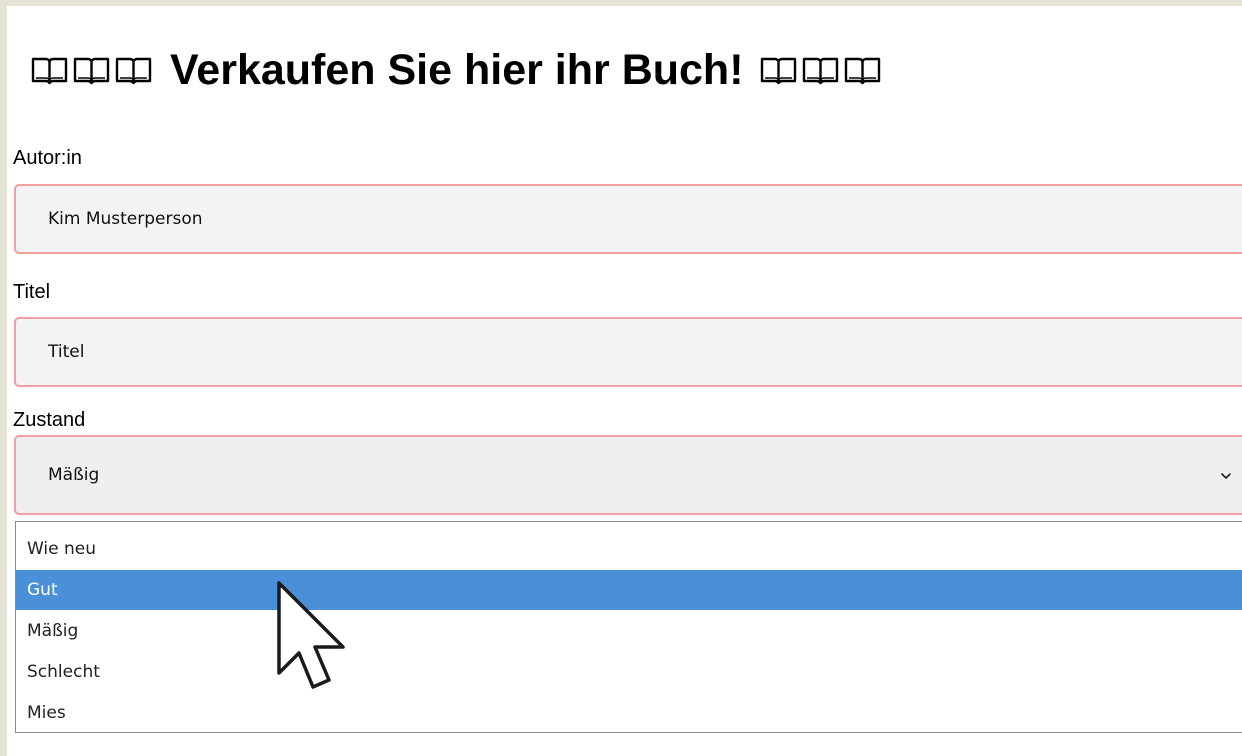 The width and height of the screenshot is (1242, 756). I want to click on dropdown-option-maessig: Mäßig, so click(629, 631).